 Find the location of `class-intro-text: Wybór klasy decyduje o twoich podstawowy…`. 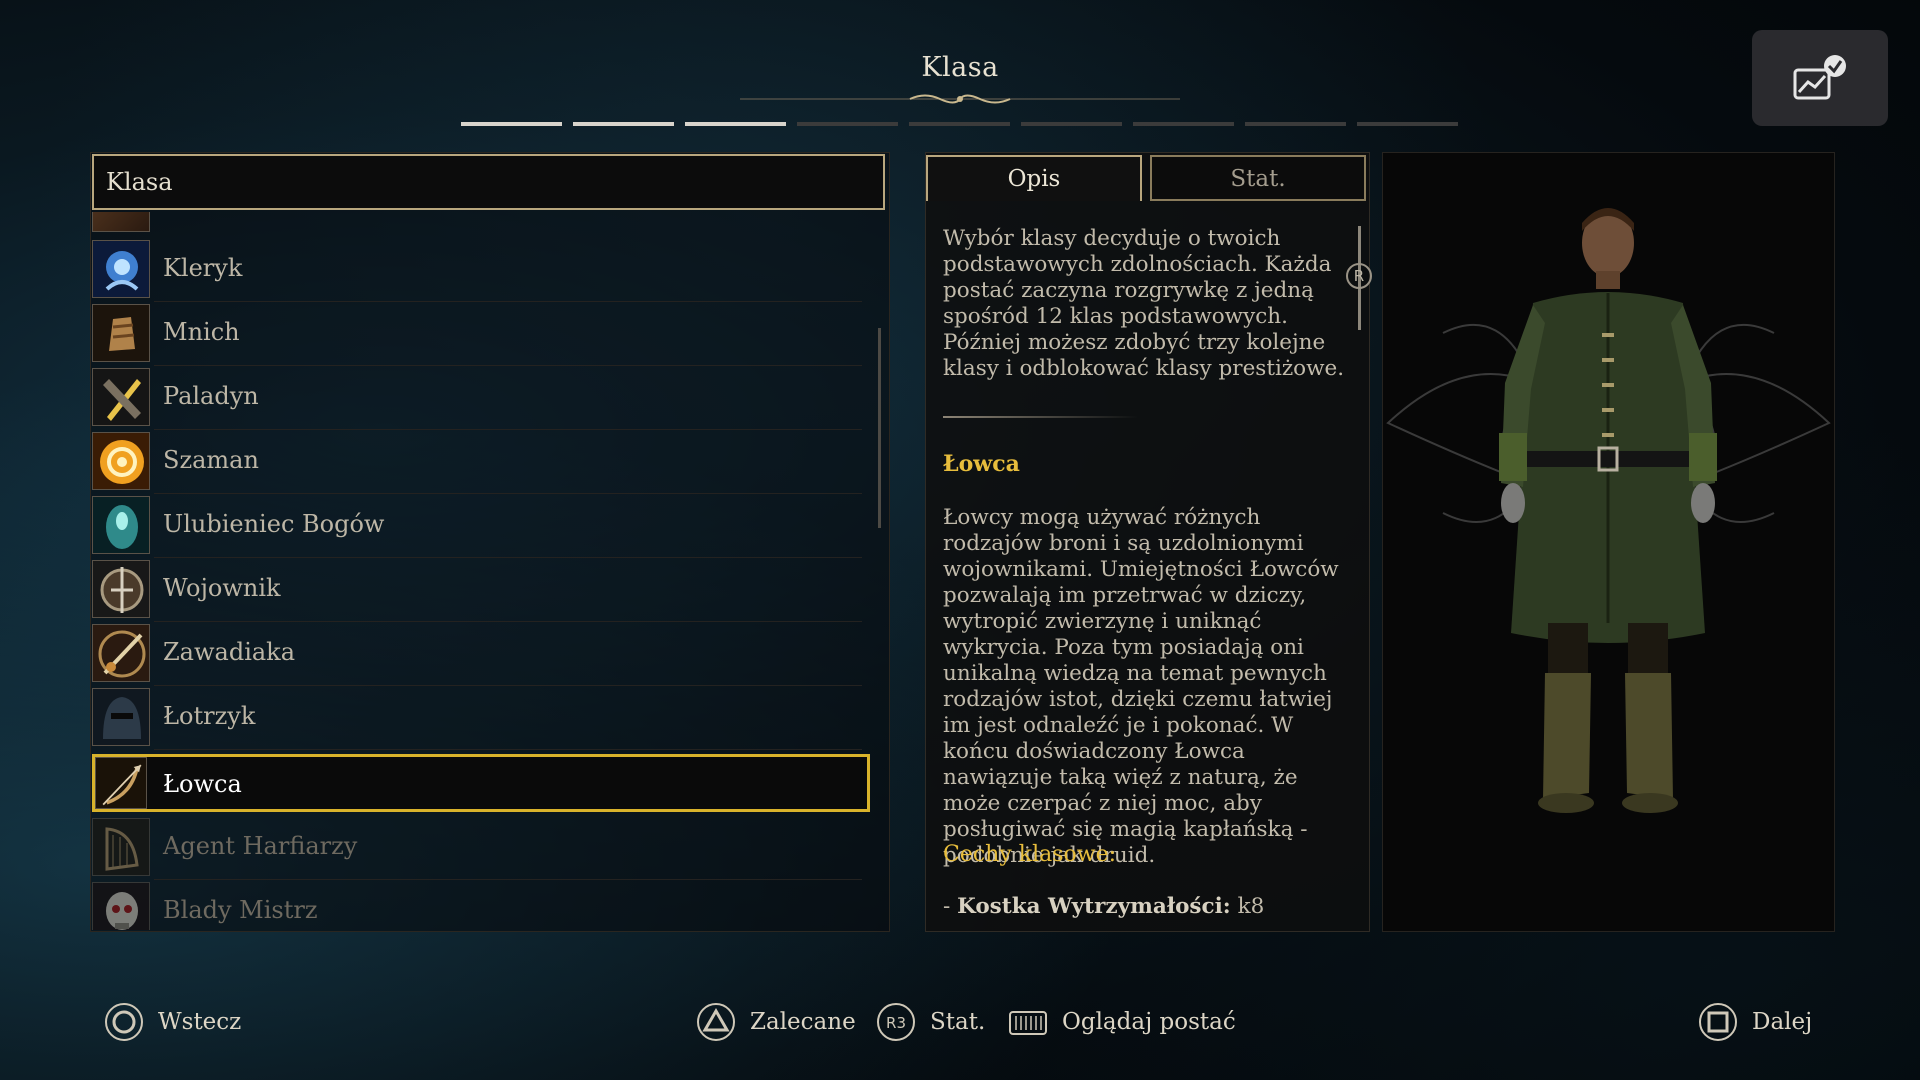

class-intro-text: Wybór klasy decyduje o twoich podstawowy… is located at coordinates (1144, 303).